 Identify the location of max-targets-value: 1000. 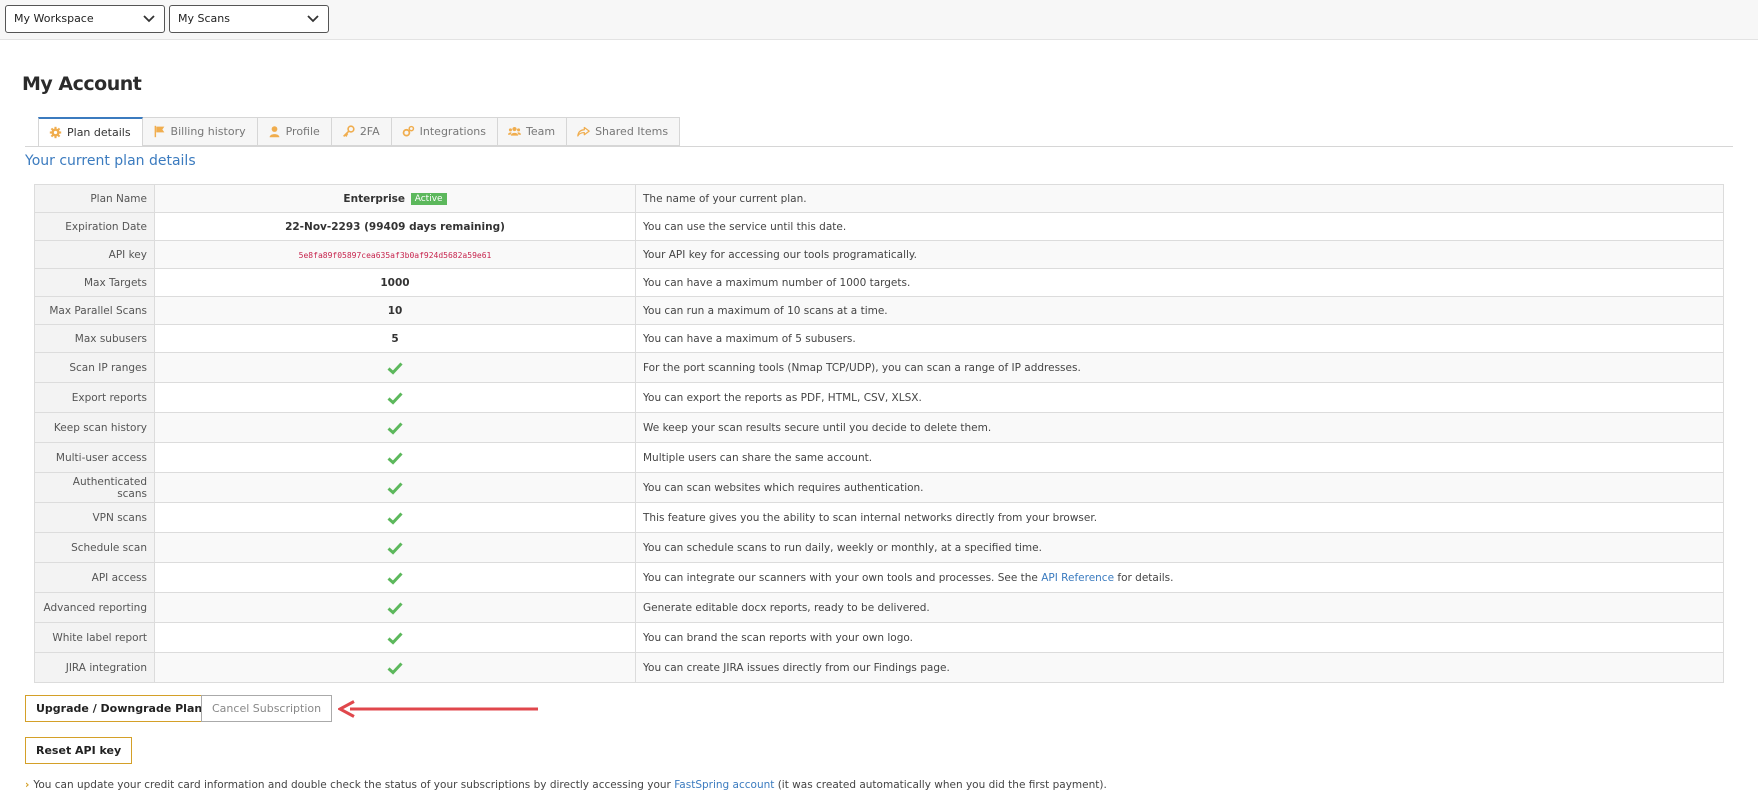
(395, 282).